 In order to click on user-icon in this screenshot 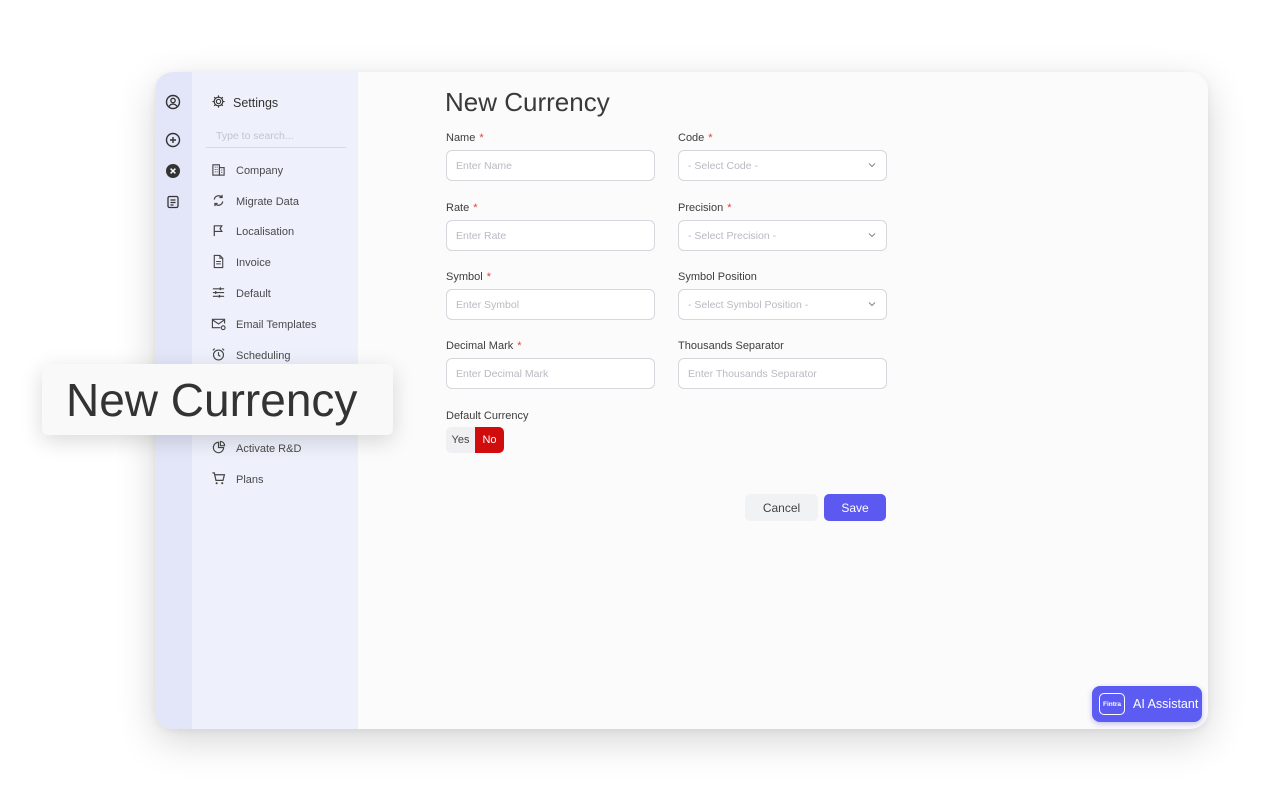, I will do `click(173, 102)`.